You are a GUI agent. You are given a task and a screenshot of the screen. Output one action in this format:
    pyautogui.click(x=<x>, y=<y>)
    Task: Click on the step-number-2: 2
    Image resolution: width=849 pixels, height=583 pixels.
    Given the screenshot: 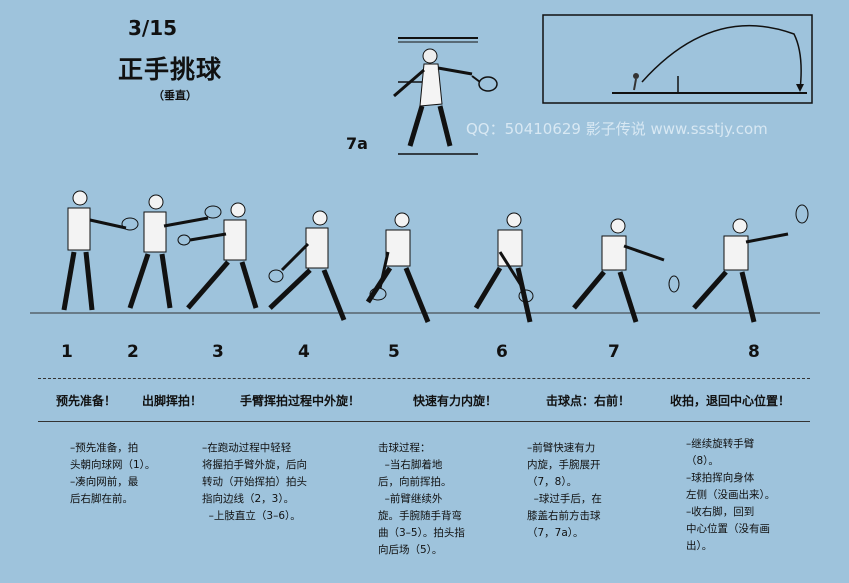 What is the action you would take?
    pyautogui.click(x=133, y=352)
    